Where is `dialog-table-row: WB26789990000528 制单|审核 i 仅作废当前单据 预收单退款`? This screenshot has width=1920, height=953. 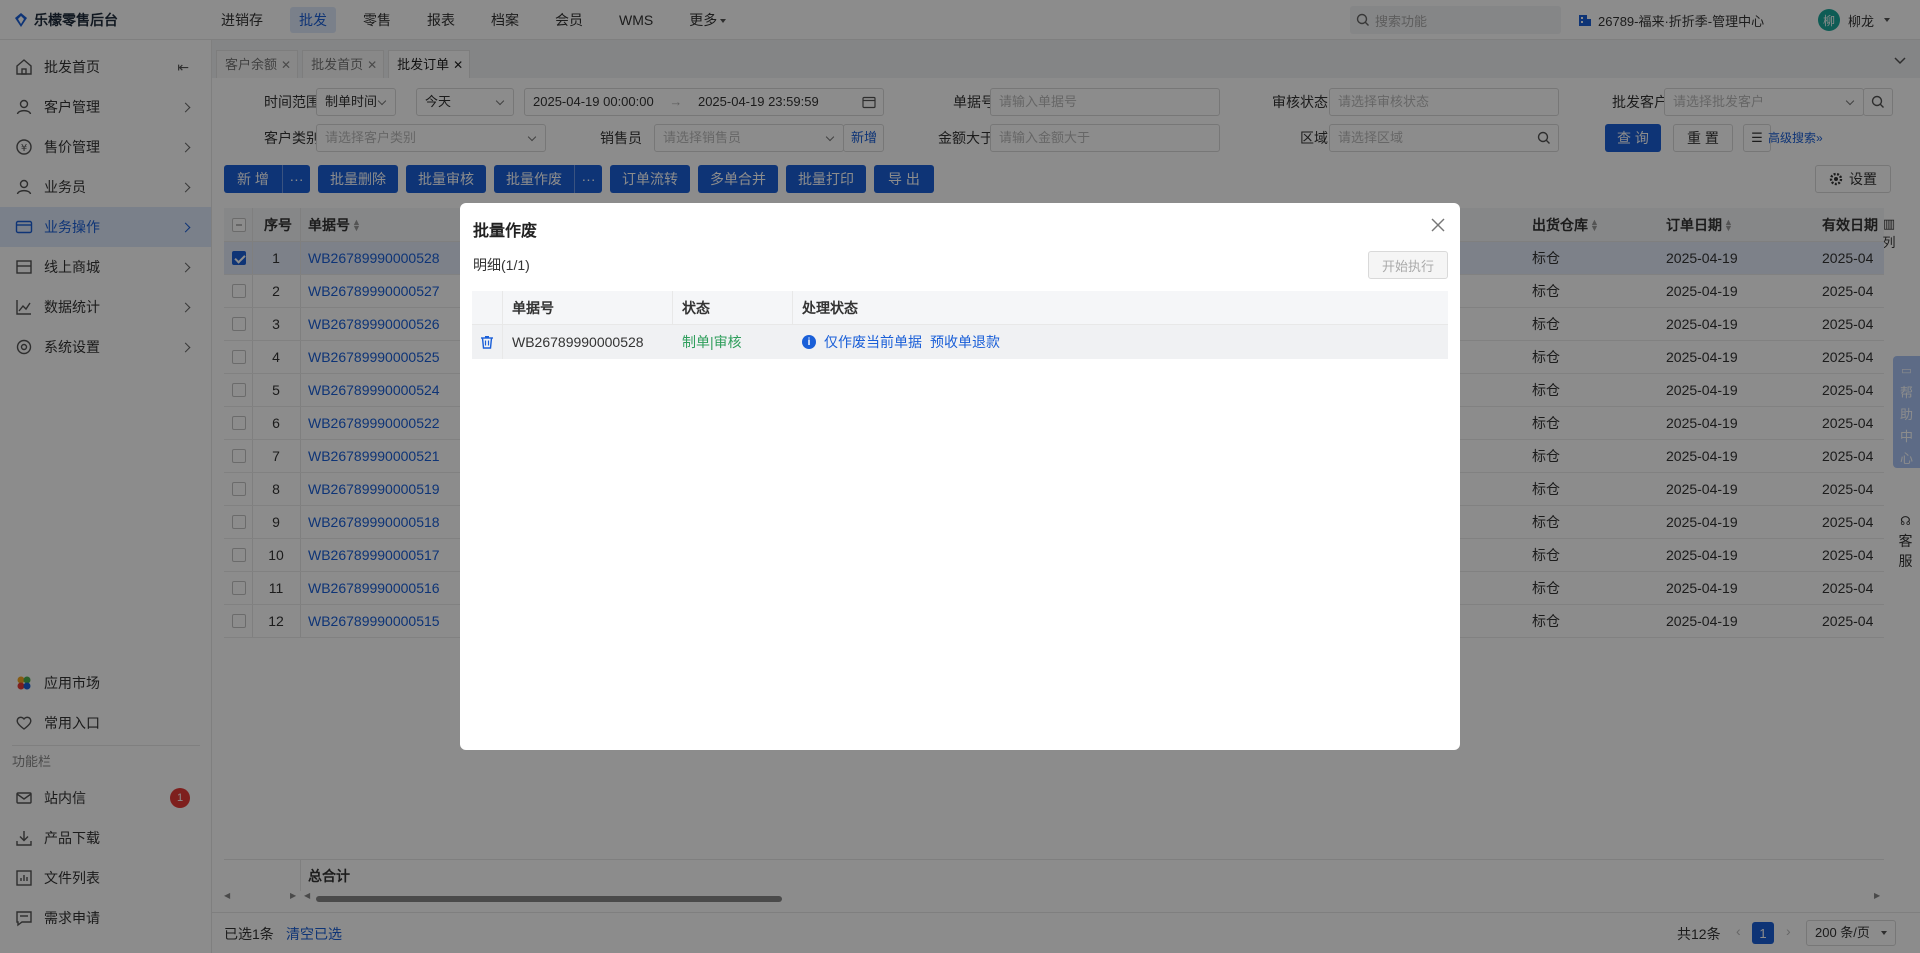
dialog-table-row: WB26789990000528 制单|审核 i 仅作废当前单据 预收单退款 is located at coordinates (960, 342).